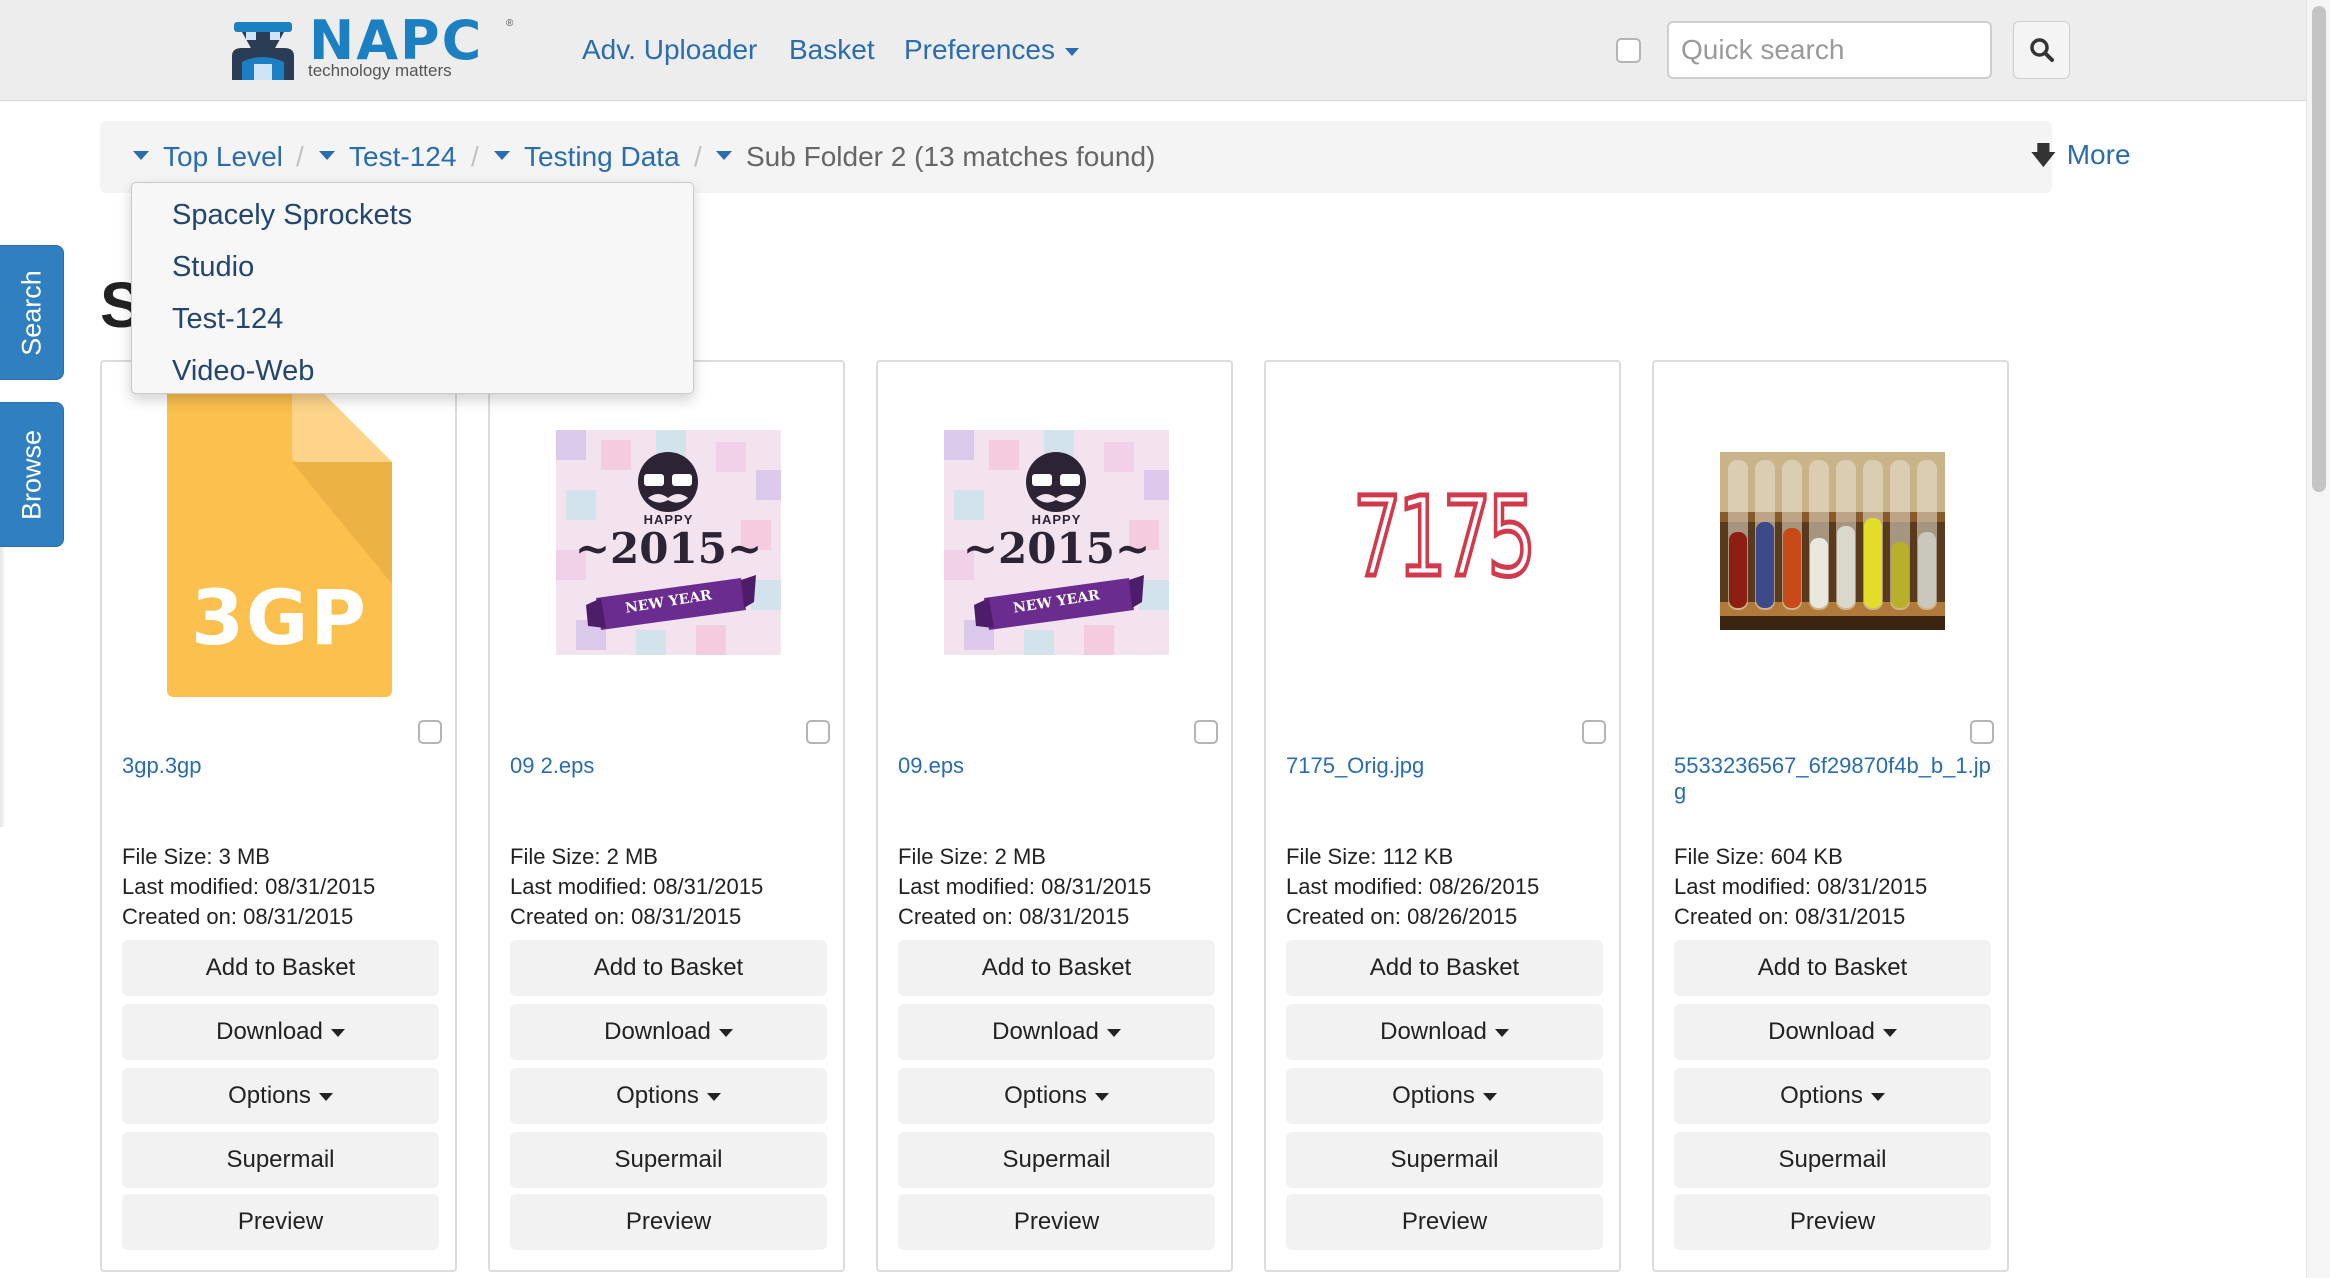 The height and width of the screenshot is (1278, 2330). Describe the element at coordinates (1444, 537) in the screenshot. I see `number-7175-image: 7175` at that location.